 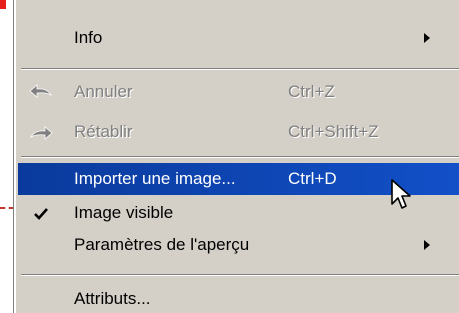 What do you see at coordinates (41, 213) in the screenshot?
I see `checkmark-icon` at bounding box center [41, 213].